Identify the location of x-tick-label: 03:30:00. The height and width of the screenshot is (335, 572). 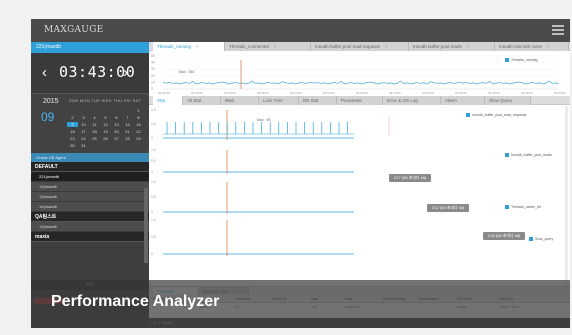
(263, 93).